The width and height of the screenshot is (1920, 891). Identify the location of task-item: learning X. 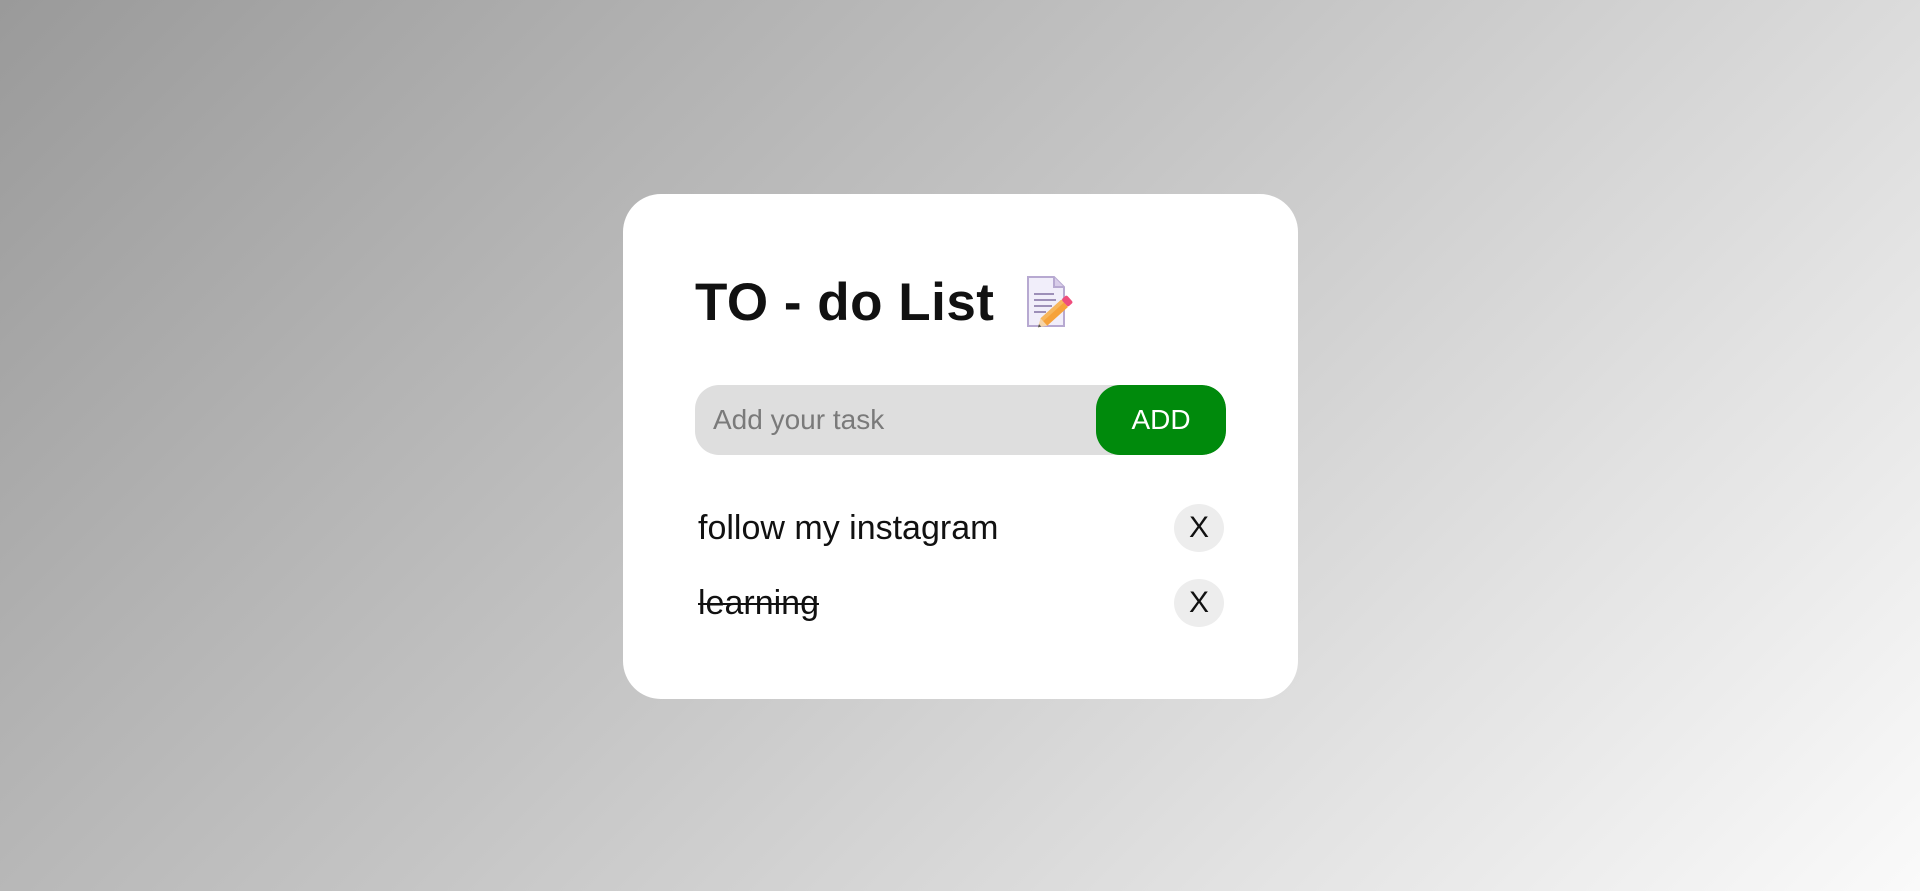
(960, 603).